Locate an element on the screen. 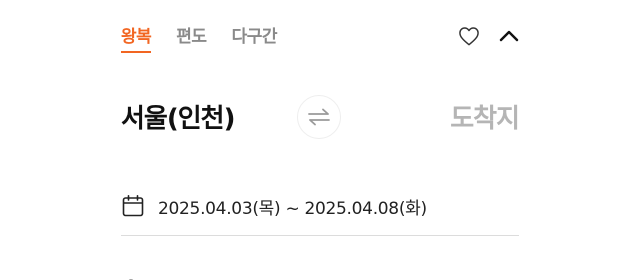 The height and width of the screenshot is (280, 640). tab-one-way: 편도 is located at coordinates (191, 37).